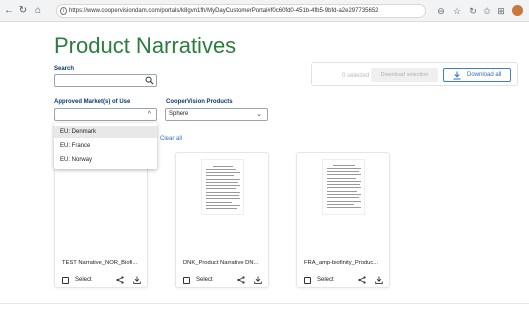 Image resolution: width=529 pixels, height=312 pixels. Describe the element at coordinates (149, 80) in the screenshot. I see `search-icon` at that location.